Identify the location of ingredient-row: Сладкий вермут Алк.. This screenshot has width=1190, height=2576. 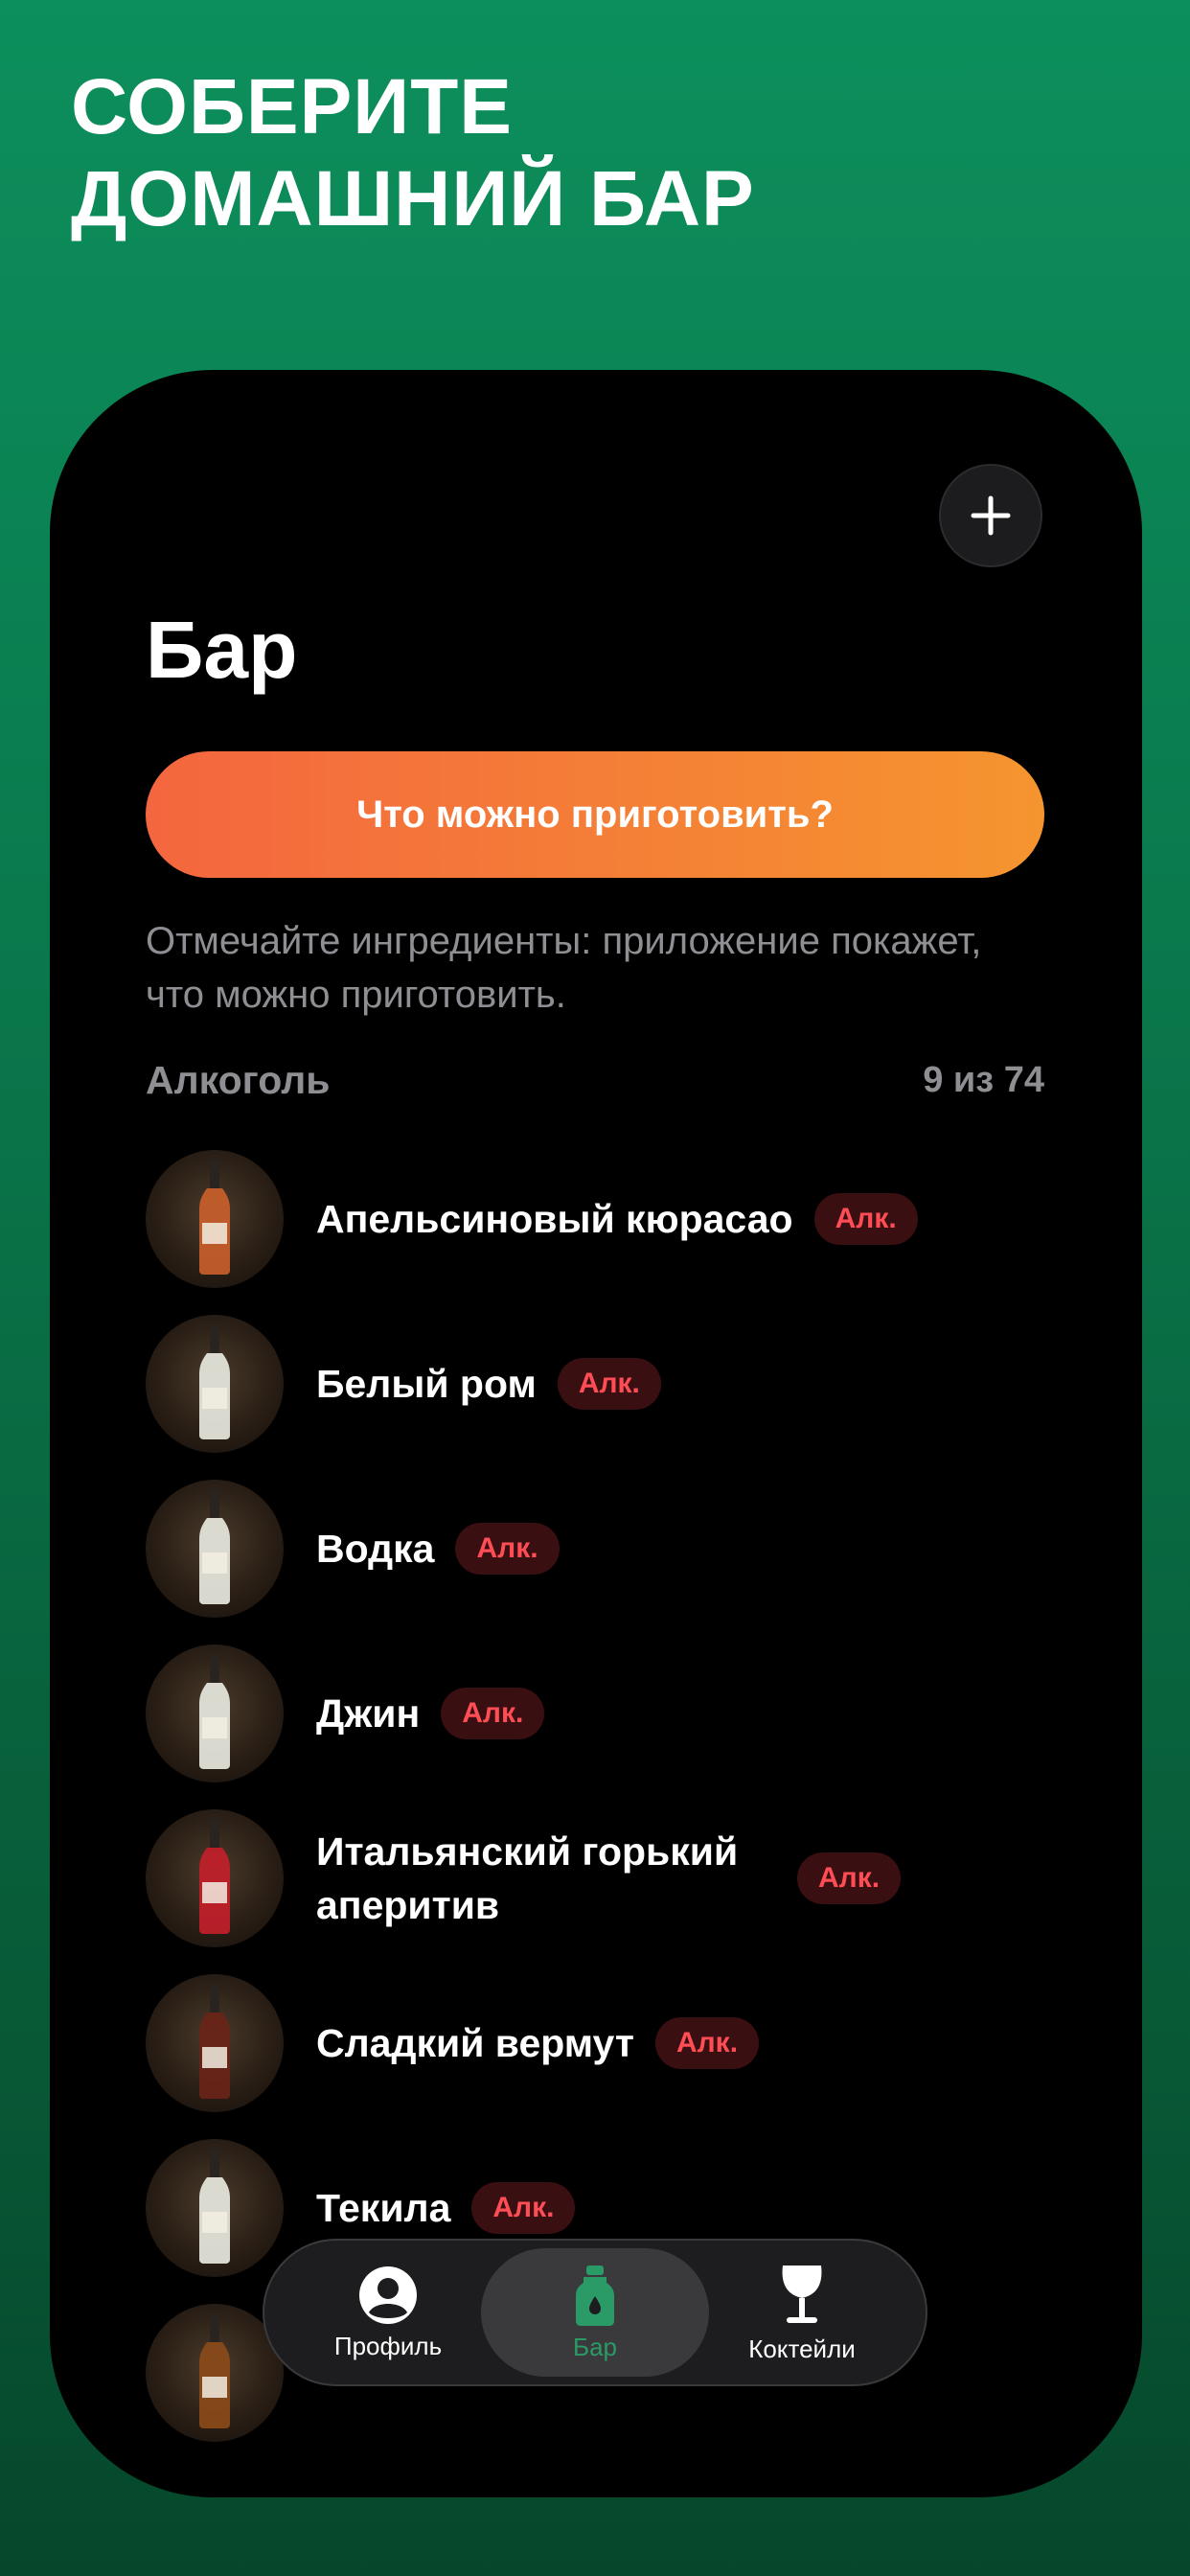
(606, 2043).